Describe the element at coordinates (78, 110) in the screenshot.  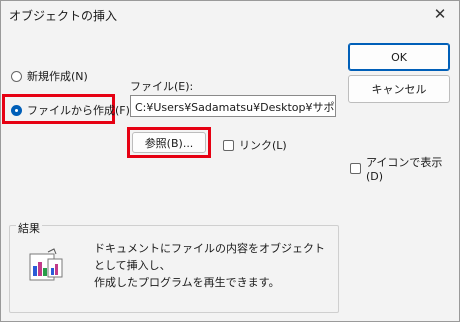
I see `create-from-file-label: ファイルから作成(F)` at that location.